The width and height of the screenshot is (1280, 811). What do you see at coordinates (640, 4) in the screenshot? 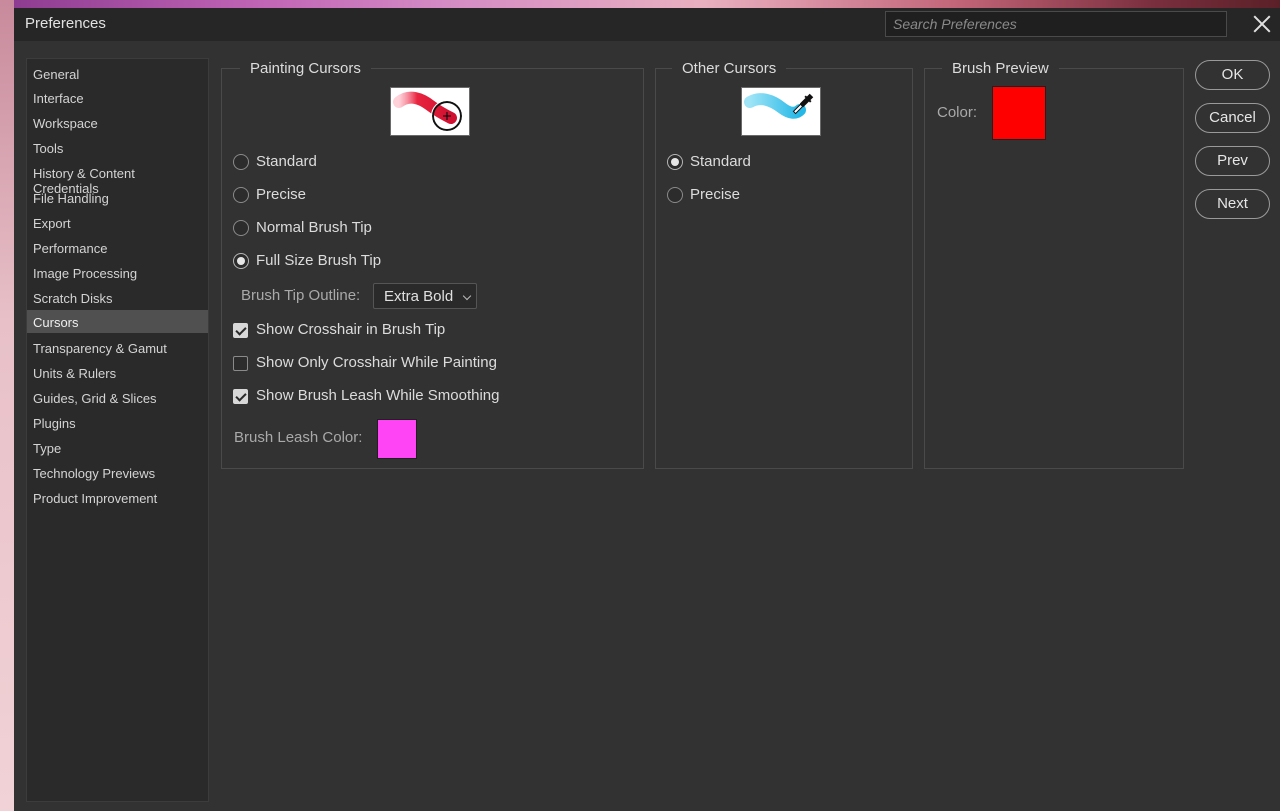
I see `background-photo-strip` at bounding box center [640, 4].